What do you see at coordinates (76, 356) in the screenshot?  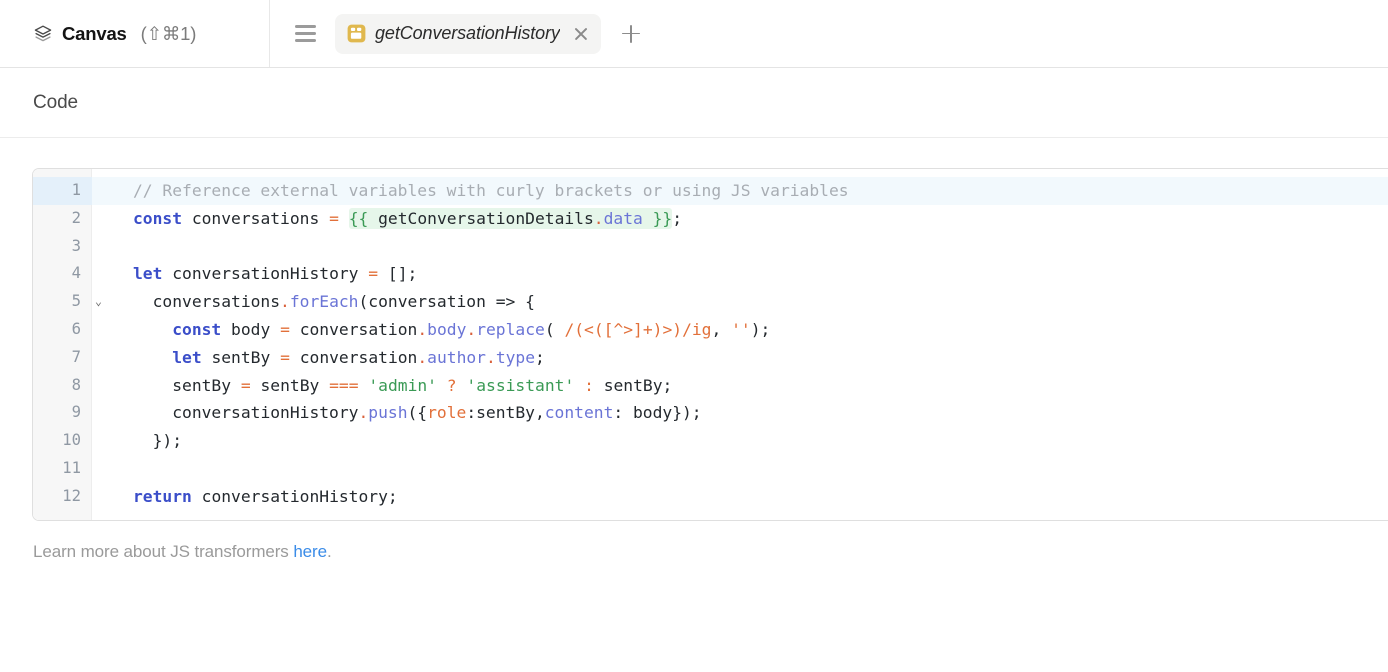 I see `line-number: 7` at bounding box center [76, 356].